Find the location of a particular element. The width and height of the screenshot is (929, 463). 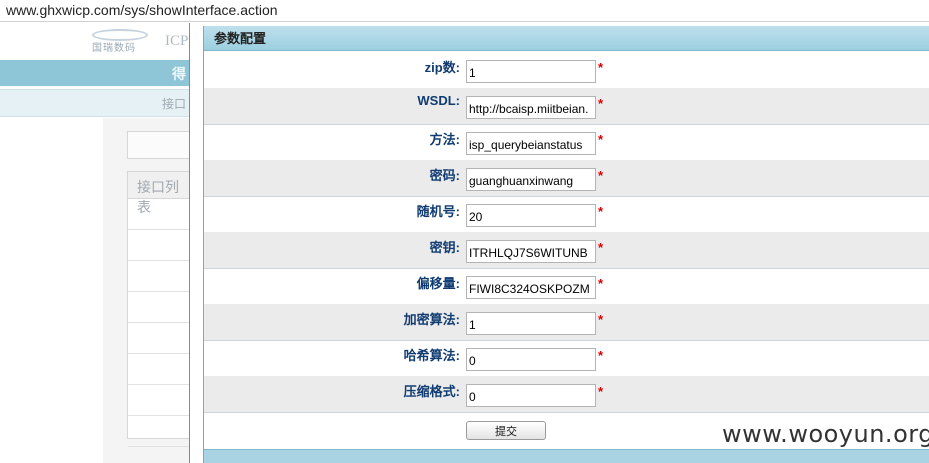

offset-label: 偏移量: is located at coordinates (438, 283).